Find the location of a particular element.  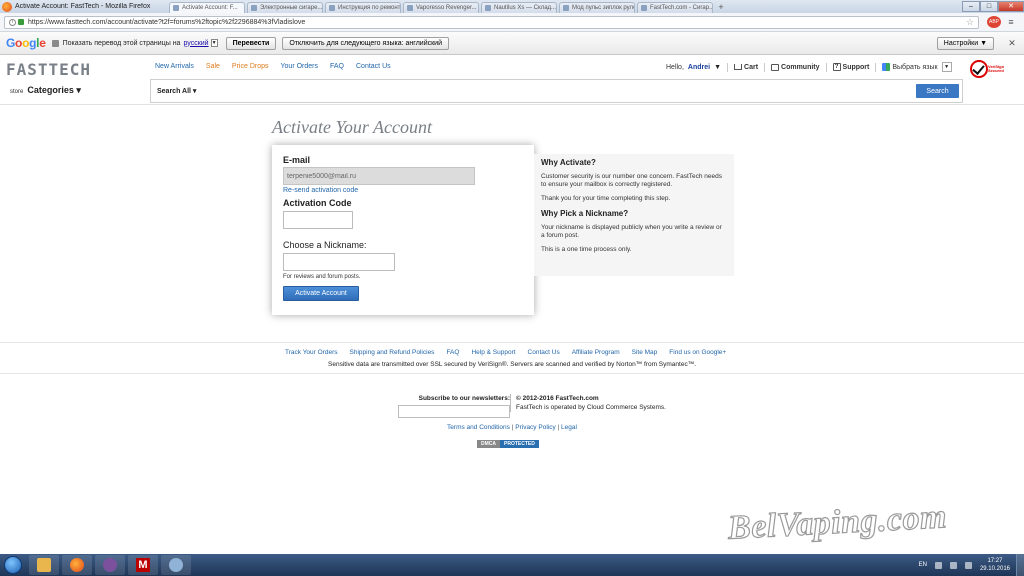

taskbar-m-app: M is located at coordinates (143, 565).